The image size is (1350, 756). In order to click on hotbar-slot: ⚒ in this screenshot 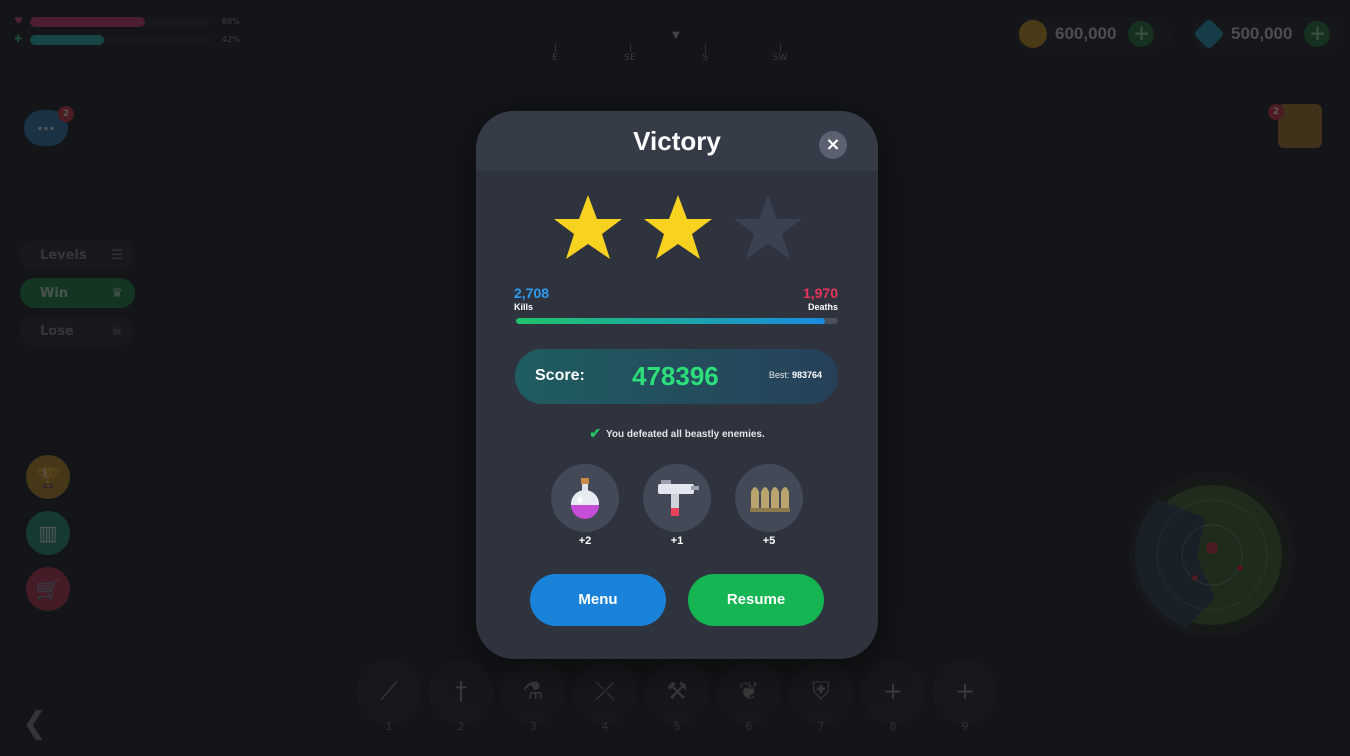, I will do `click(677, 692)`.